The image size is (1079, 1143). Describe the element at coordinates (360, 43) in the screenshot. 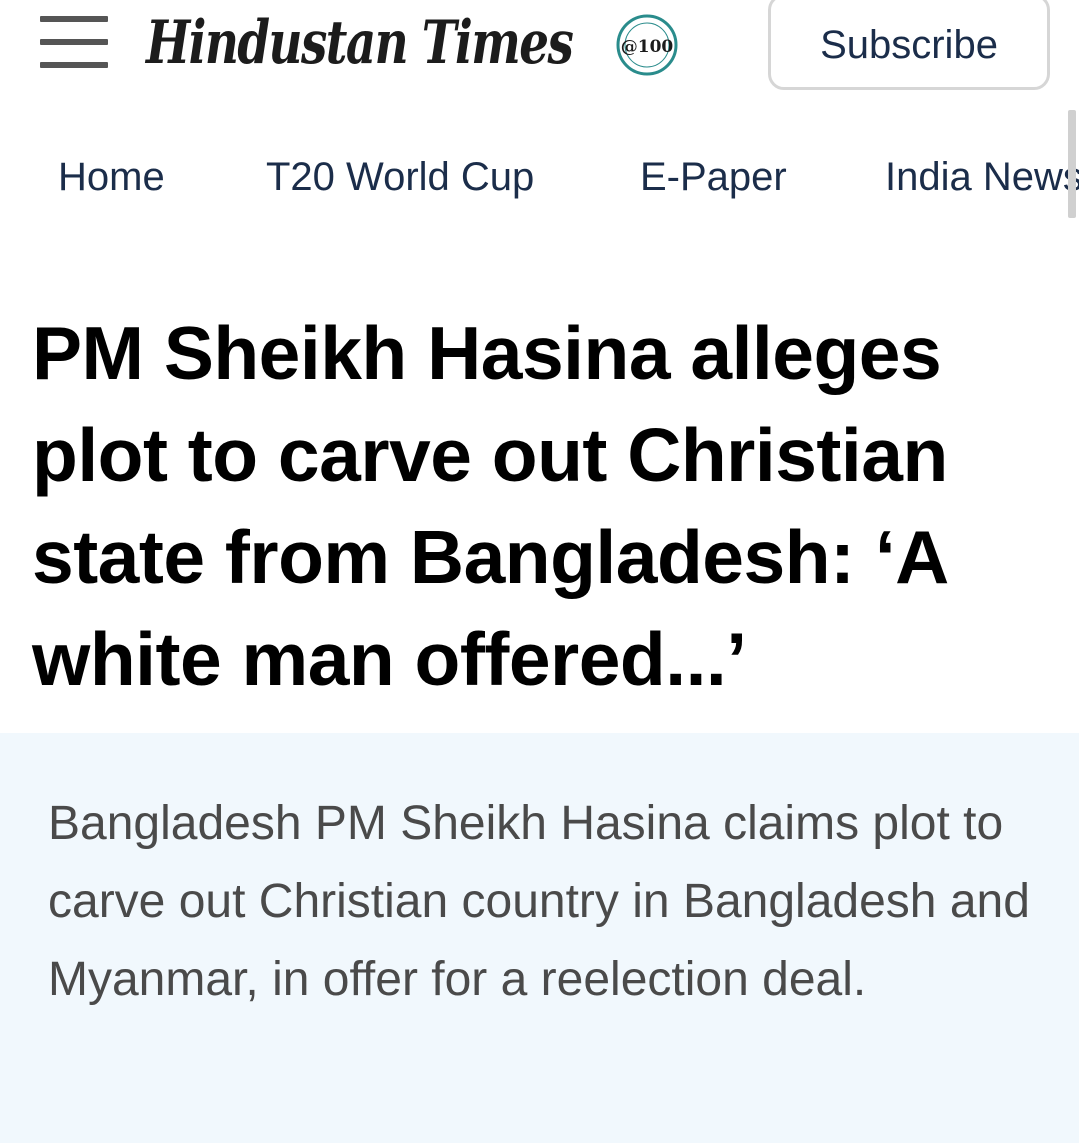

I see `logo-wordmark: Hindustan Times` at that location.